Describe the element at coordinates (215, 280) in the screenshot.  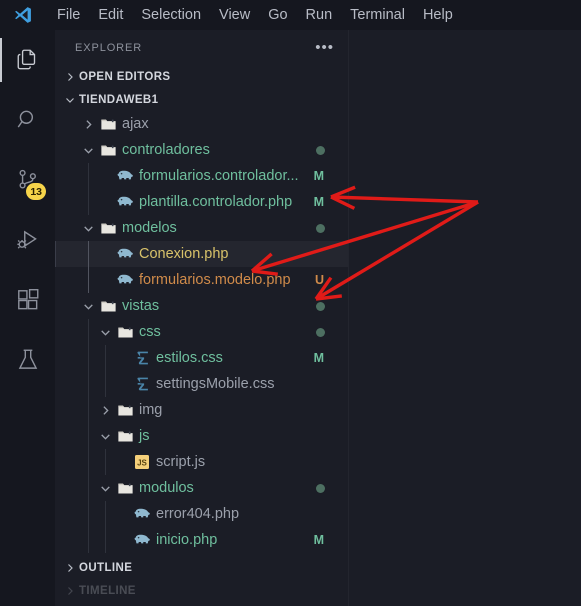
I see `tree-item-label: formularios.modelo.php` at that location.